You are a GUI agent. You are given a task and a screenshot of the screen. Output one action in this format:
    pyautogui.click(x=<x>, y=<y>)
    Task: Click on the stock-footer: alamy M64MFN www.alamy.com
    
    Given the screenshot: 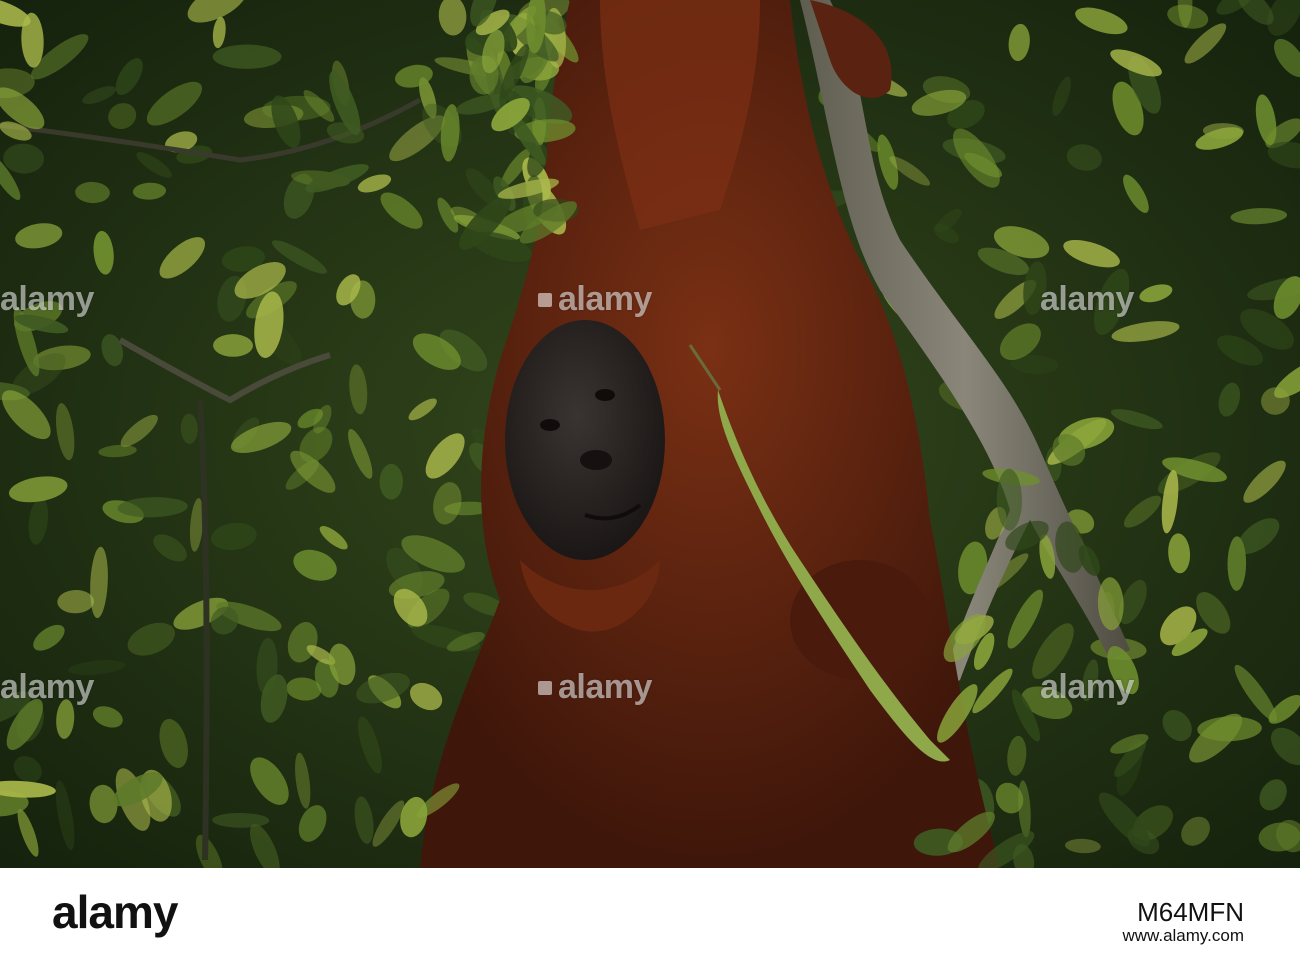 What is the action you would take?
    pyautogui.click(x=650, y=912)
    